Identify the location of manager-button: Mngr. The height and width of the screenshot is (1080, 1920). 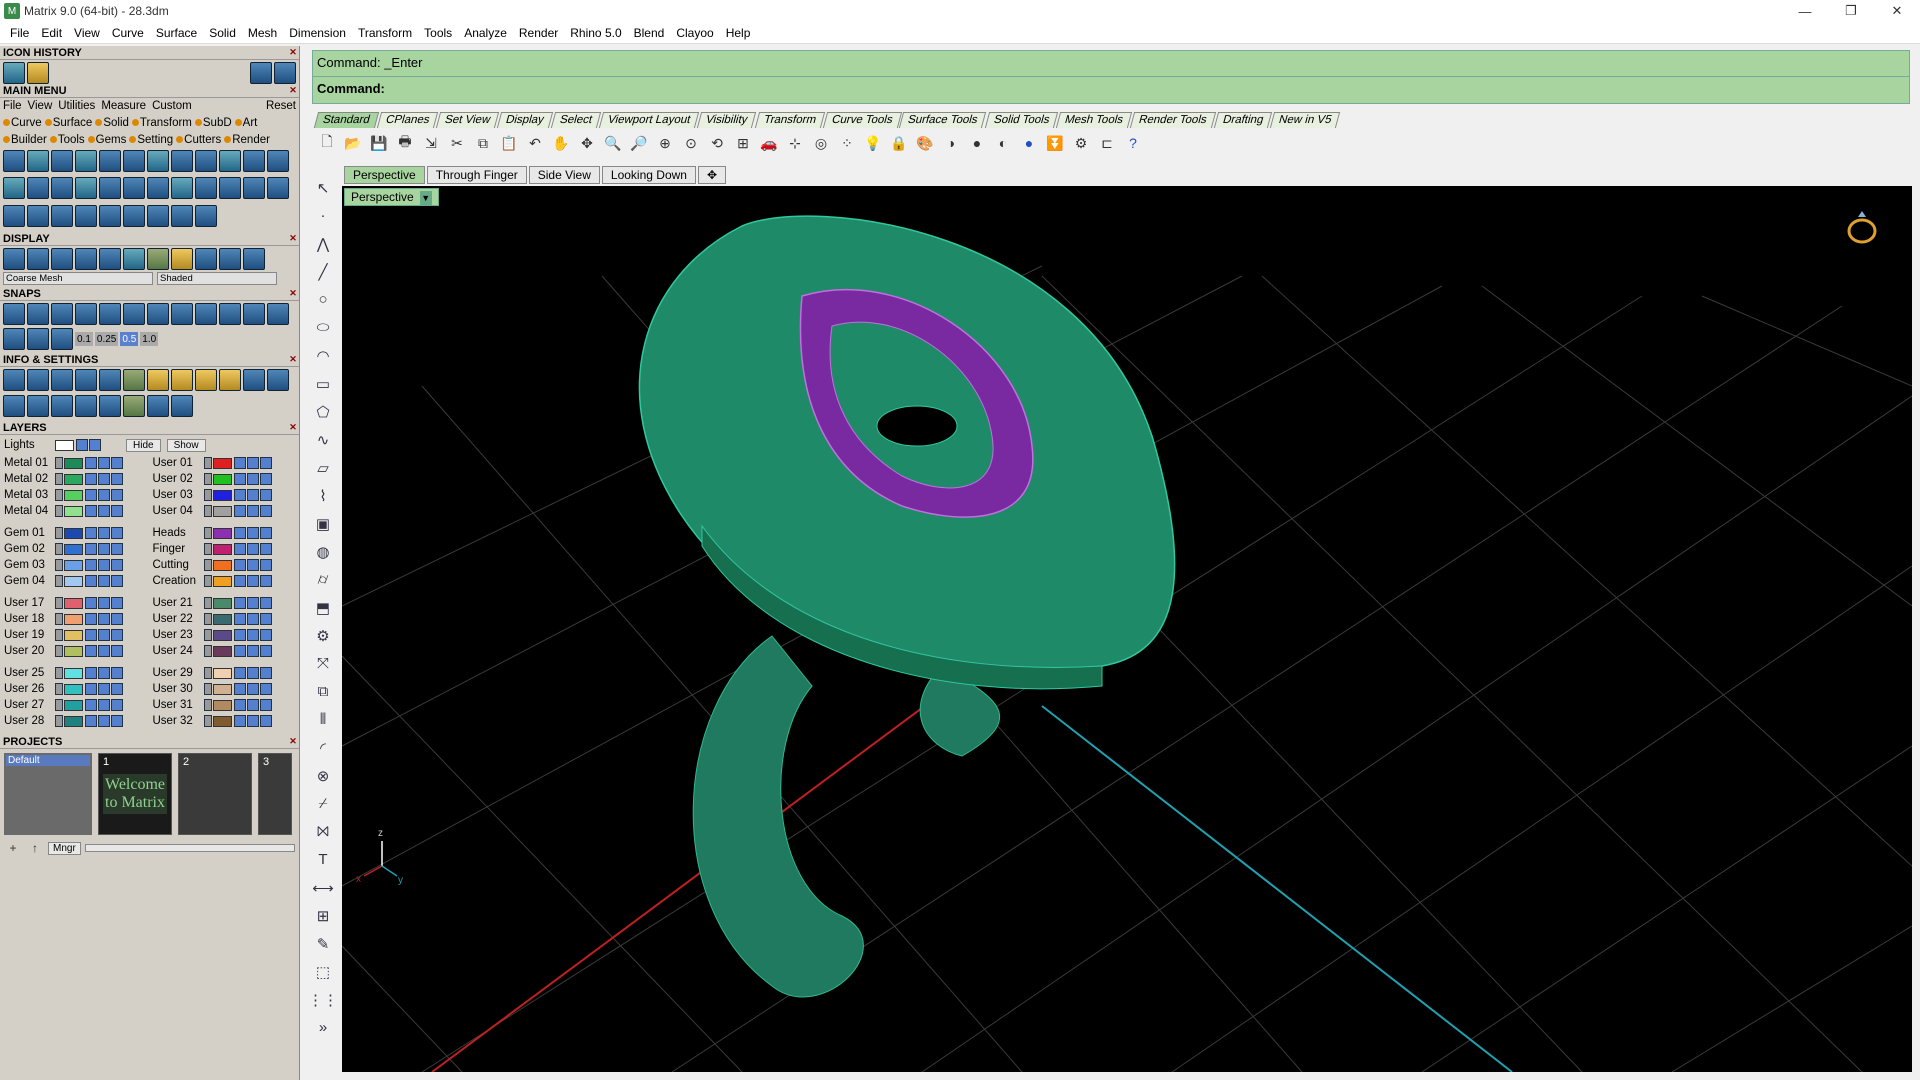
(64, 848).